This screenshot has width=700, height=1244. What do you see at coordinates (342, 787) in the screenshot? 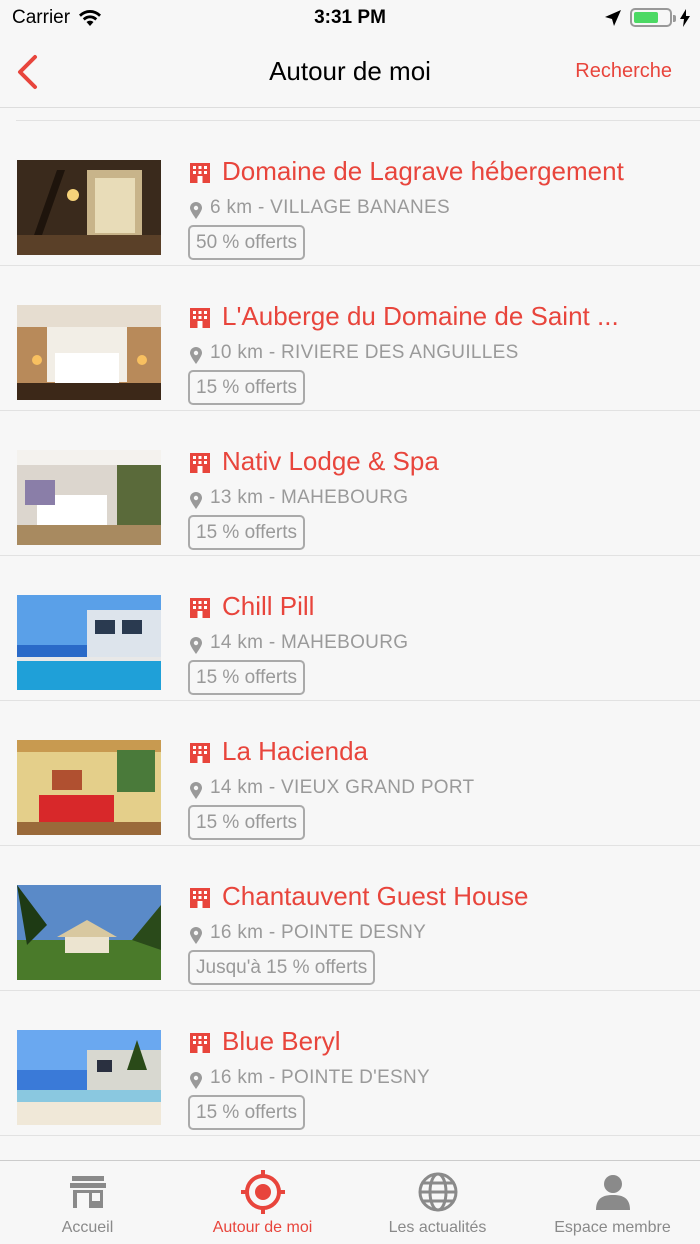
I see `place-distance: 14 km - VIEUX GRAND PORT` at bounding box center [342, 787].